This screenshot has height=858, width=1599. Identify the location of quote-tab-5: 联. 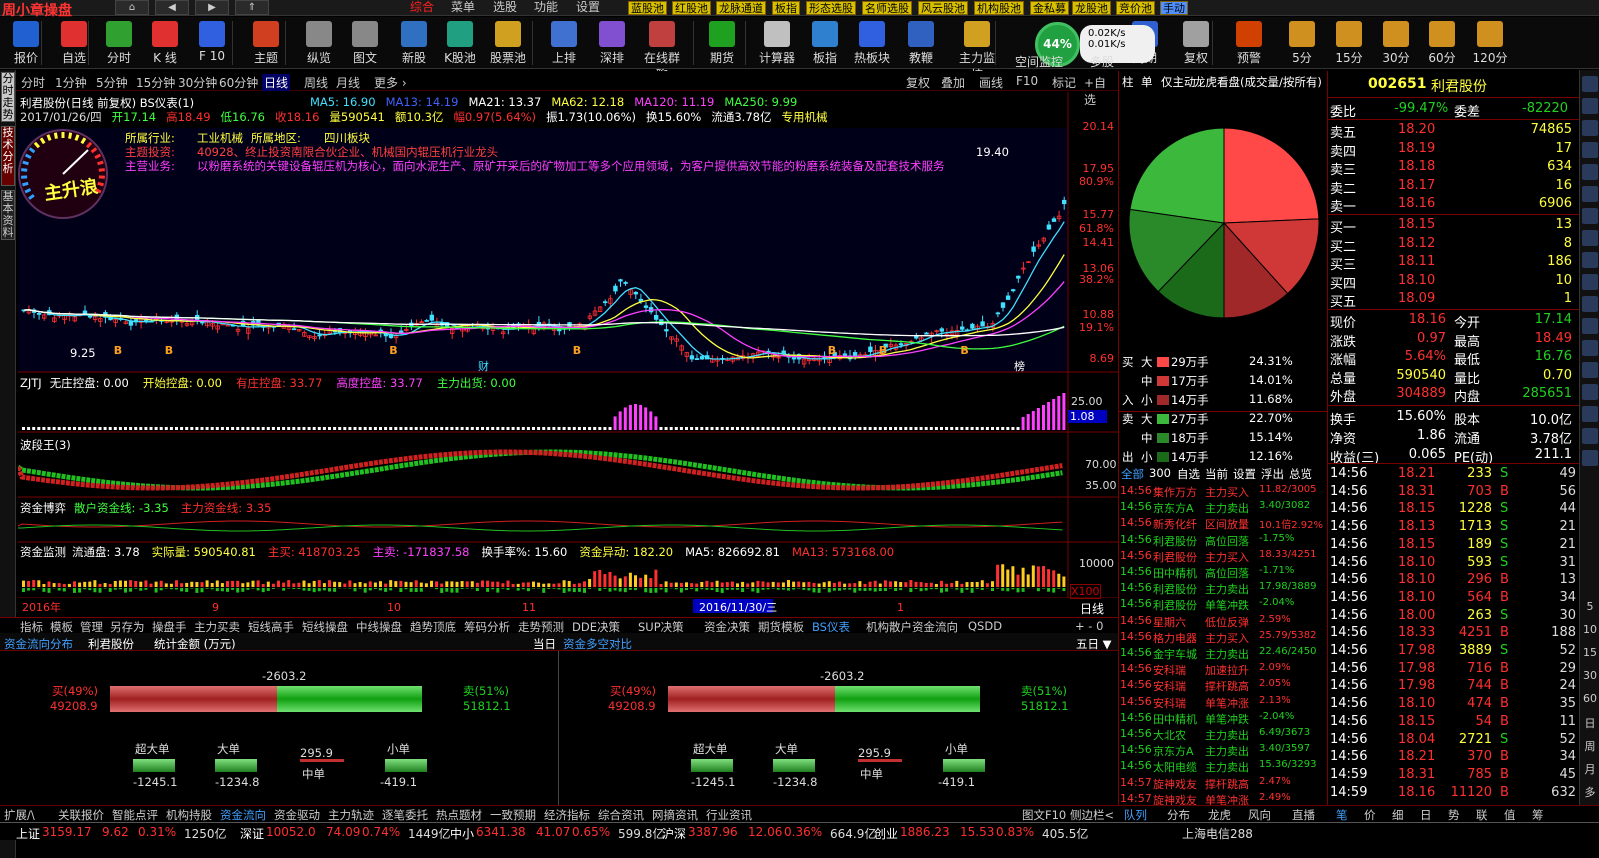
(1482, 815).